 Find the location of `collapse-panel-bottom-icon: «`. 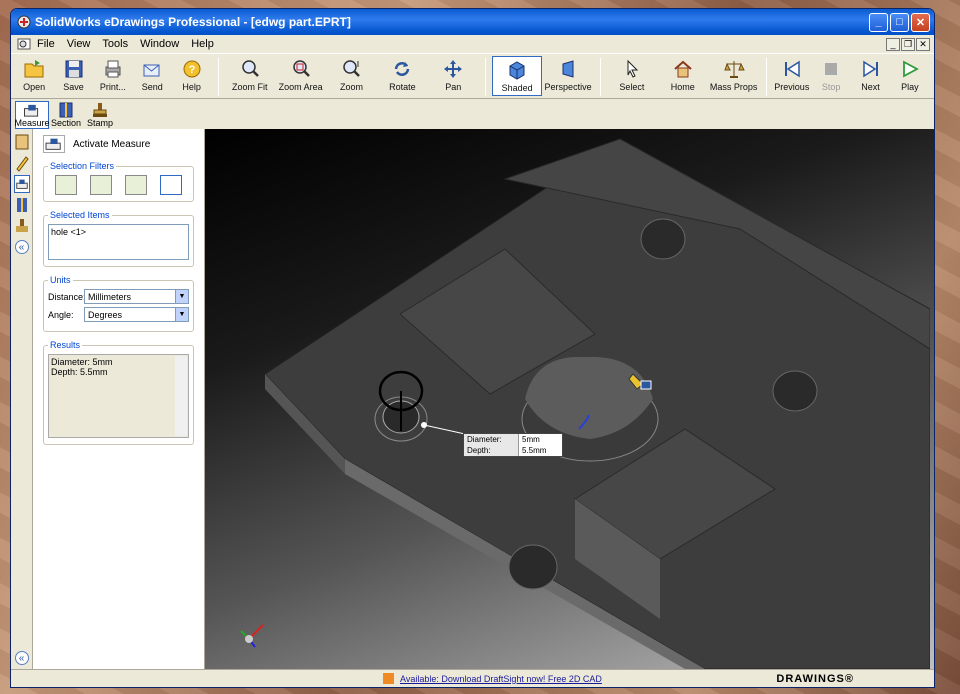

collapse-panel-bottom-icon: « is located at coordinates (21, 658).